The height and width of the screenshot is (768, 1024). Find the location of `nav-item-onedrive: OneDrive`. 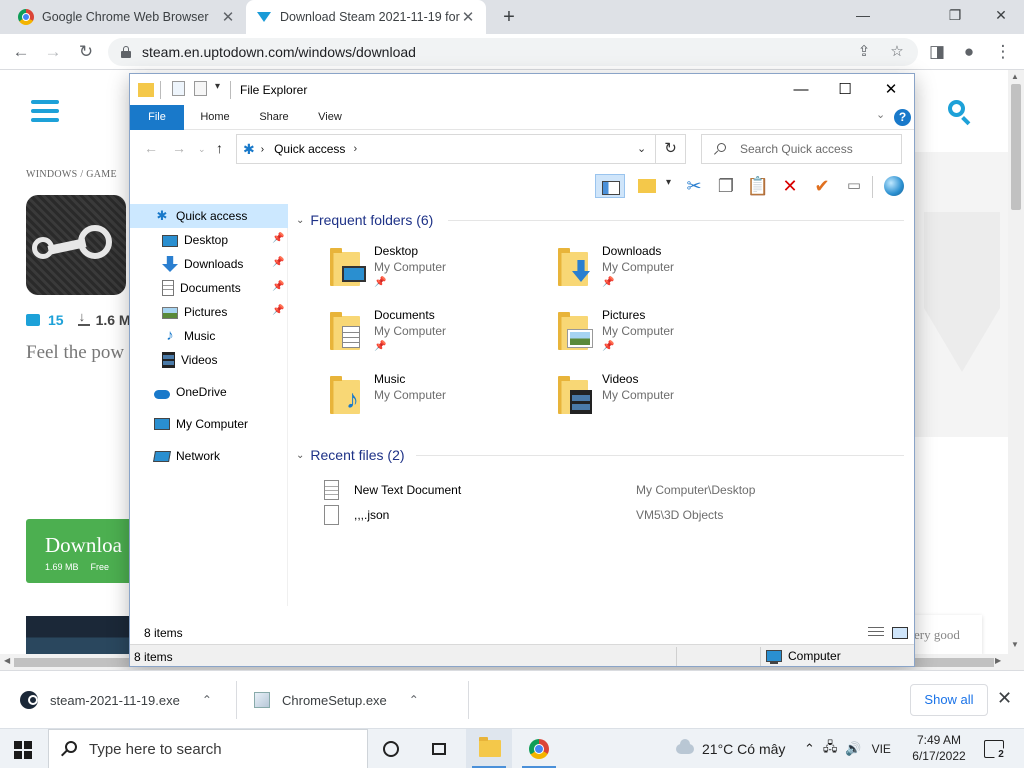

nav-item-onedrive: OneDrive is located at coordinates (209, 392).